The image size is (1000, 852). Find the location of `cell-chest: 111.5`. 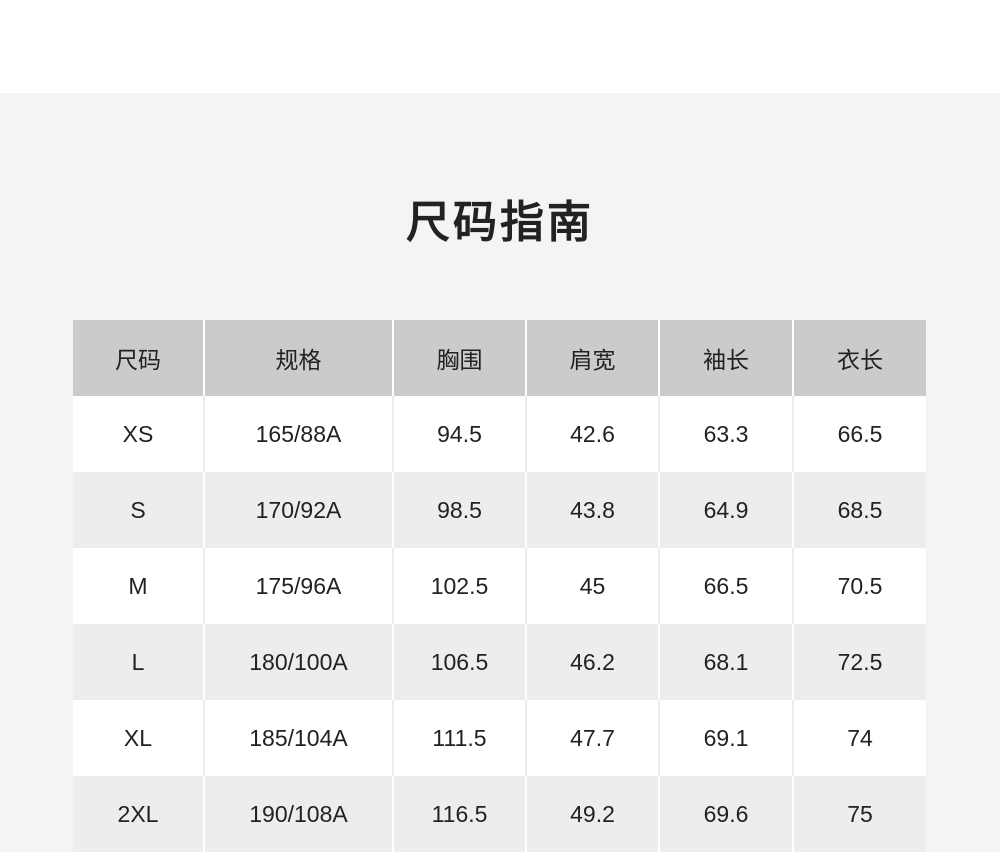

cell-chest: 111.5 is located at coordinates (460, 738).